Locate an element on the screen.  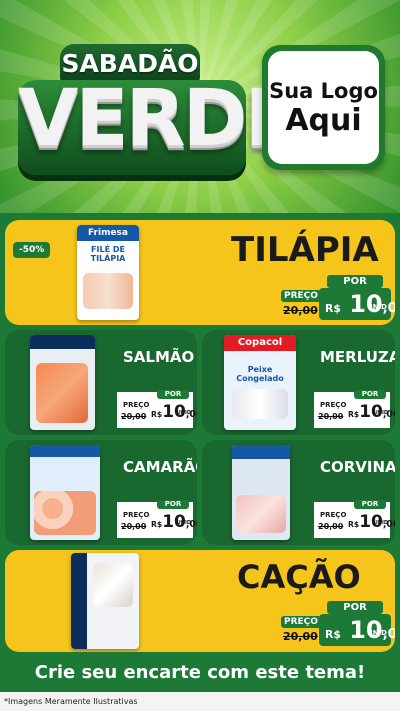
merluza-package-image: Copacol Peixe Congelado is located at coordinates (260, 382).